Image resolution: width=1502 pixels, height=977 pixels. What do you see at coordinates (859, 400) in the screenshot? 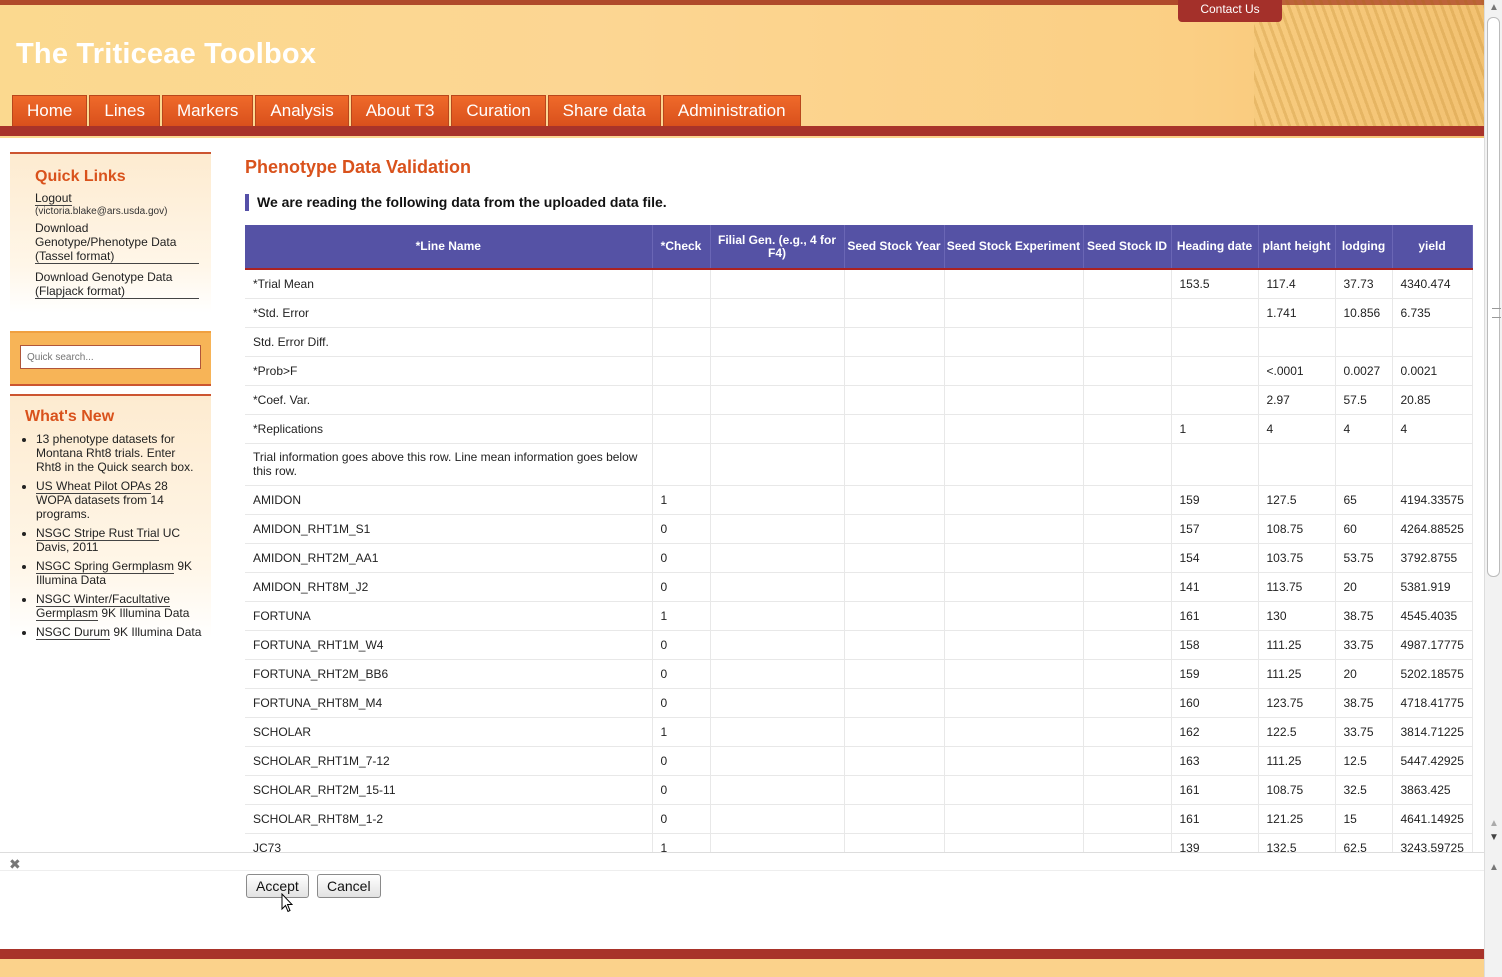
I see `table-row: *Coef. Var. 2.97 57.5 20.85` at bounding box center [859, 400].